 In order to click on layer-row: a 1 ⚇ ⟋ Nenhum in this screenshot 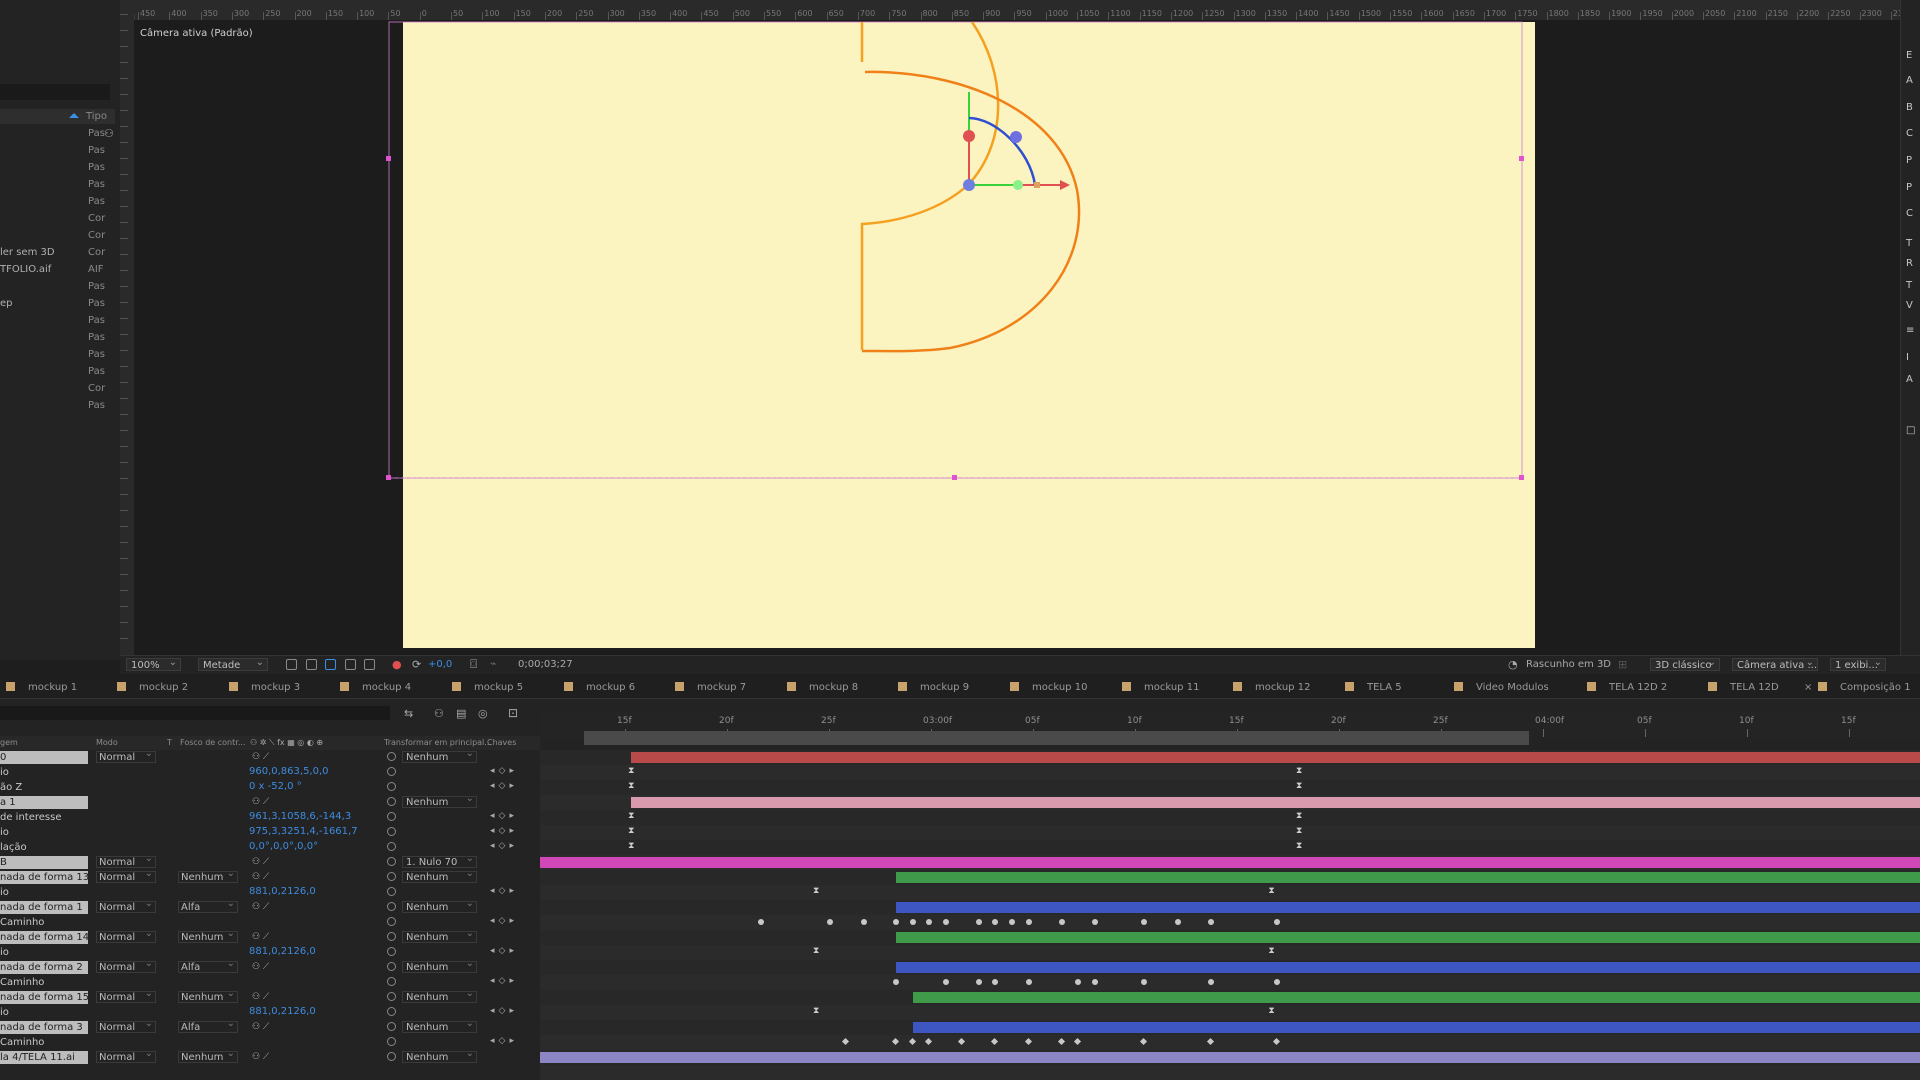, I will do `click(270, 801)`.